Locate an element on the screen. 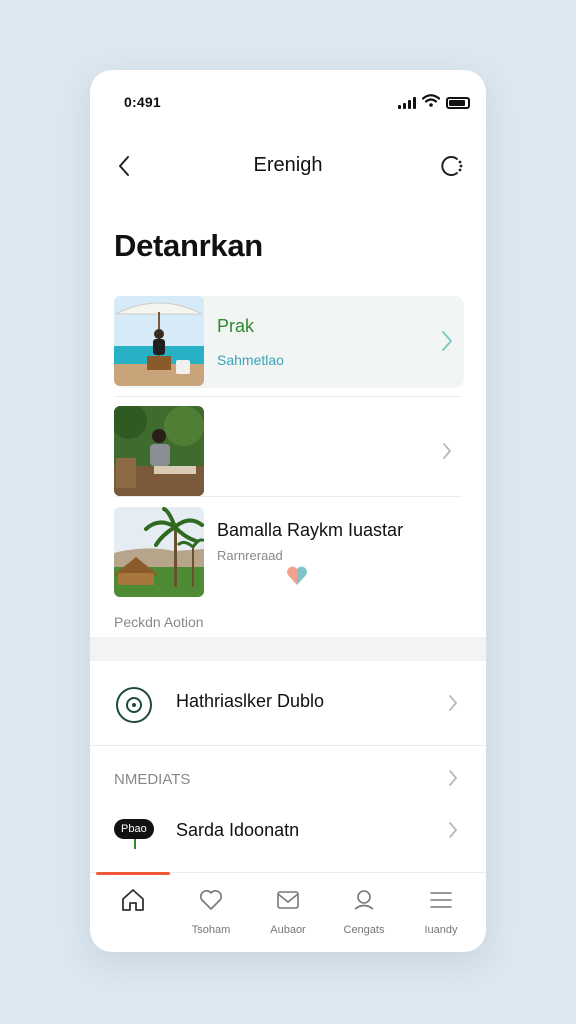  palm-house-photo is located at coordinates (159, 552).